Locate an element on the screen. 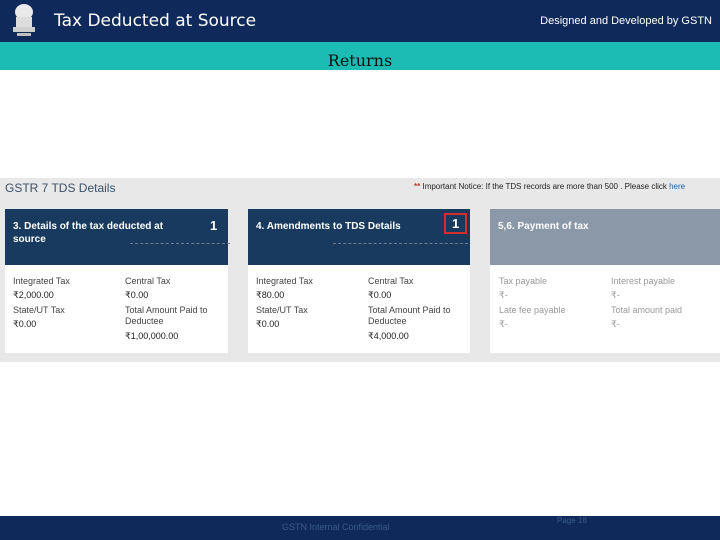  field-label: Tax payable is located at coordinates (523, 281).